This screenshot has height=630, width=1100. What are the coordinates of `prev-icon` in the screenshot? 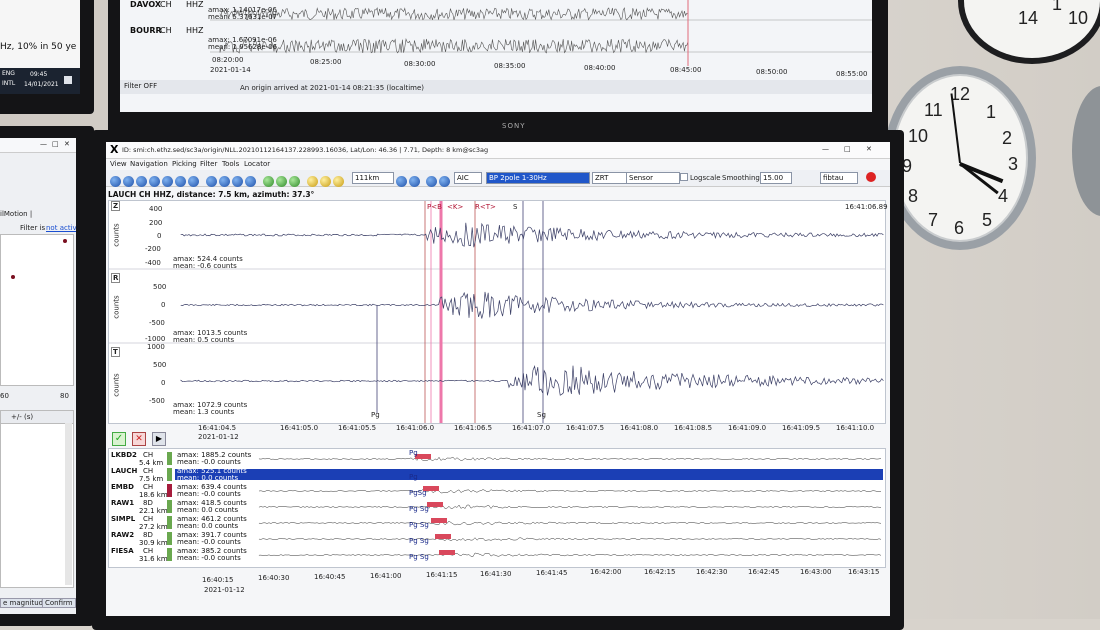 It's located at (128, 181).